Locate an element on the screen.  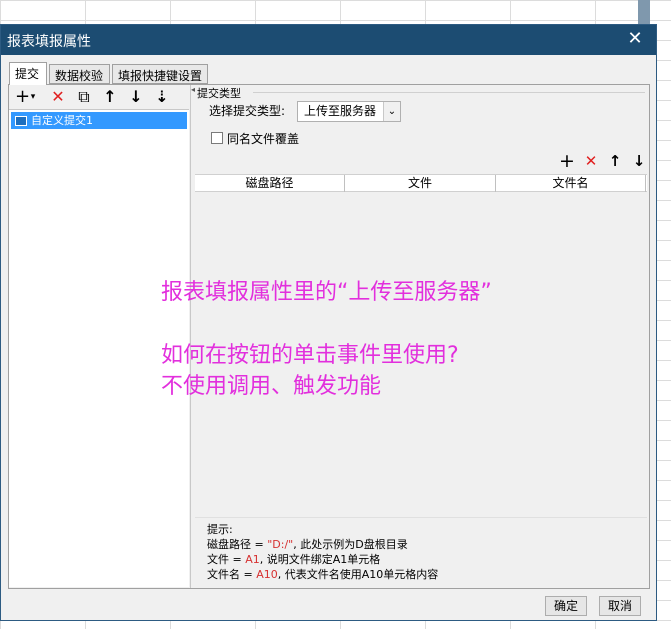
ok-button: 确定 is located at coordinates (566, 606).